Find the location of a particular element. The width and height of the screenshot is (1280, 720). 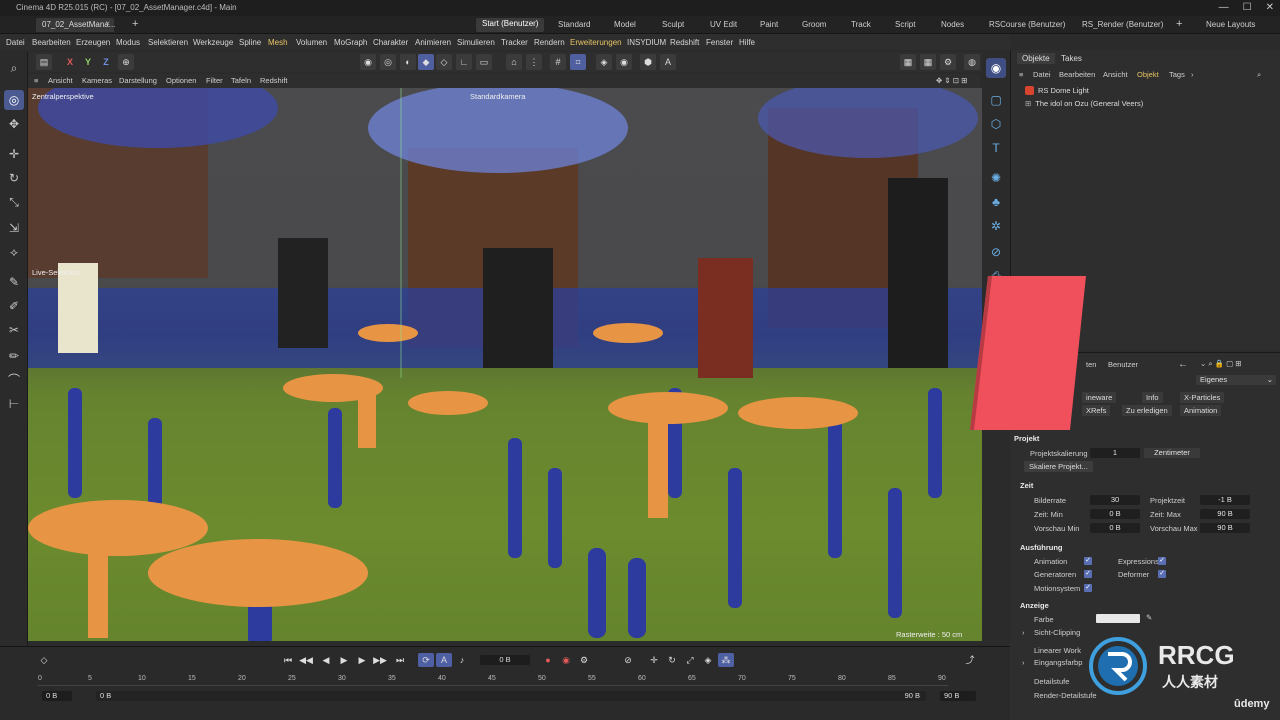

attributes-header-user: Benutzer is located at coordinates (1123, 364).